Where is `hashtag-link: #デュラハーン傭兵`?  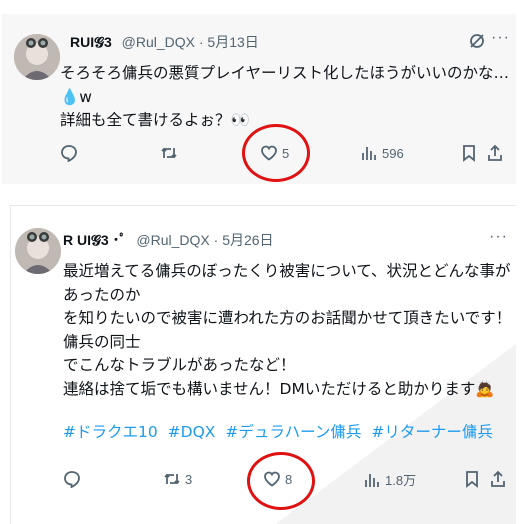 hashtag-link: #デュラハーン傭兵 is located at coordinates (293, 432).